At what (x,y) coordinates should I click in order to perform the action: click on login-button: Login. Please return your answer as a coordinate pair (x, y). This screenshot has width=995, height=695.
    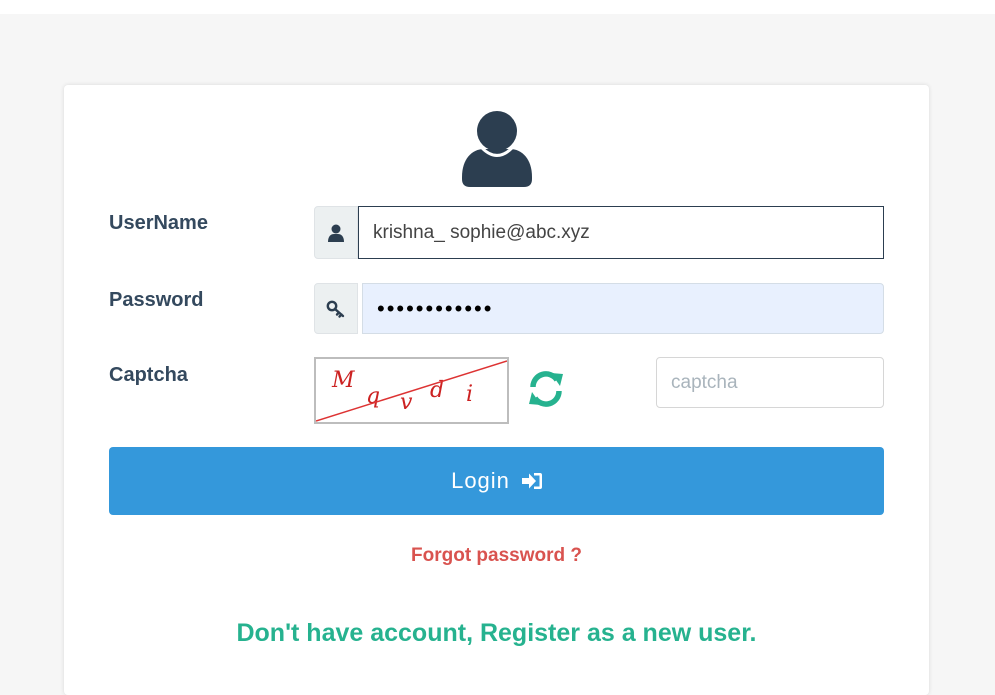
    Looking at the image, I should click on (496, 481).